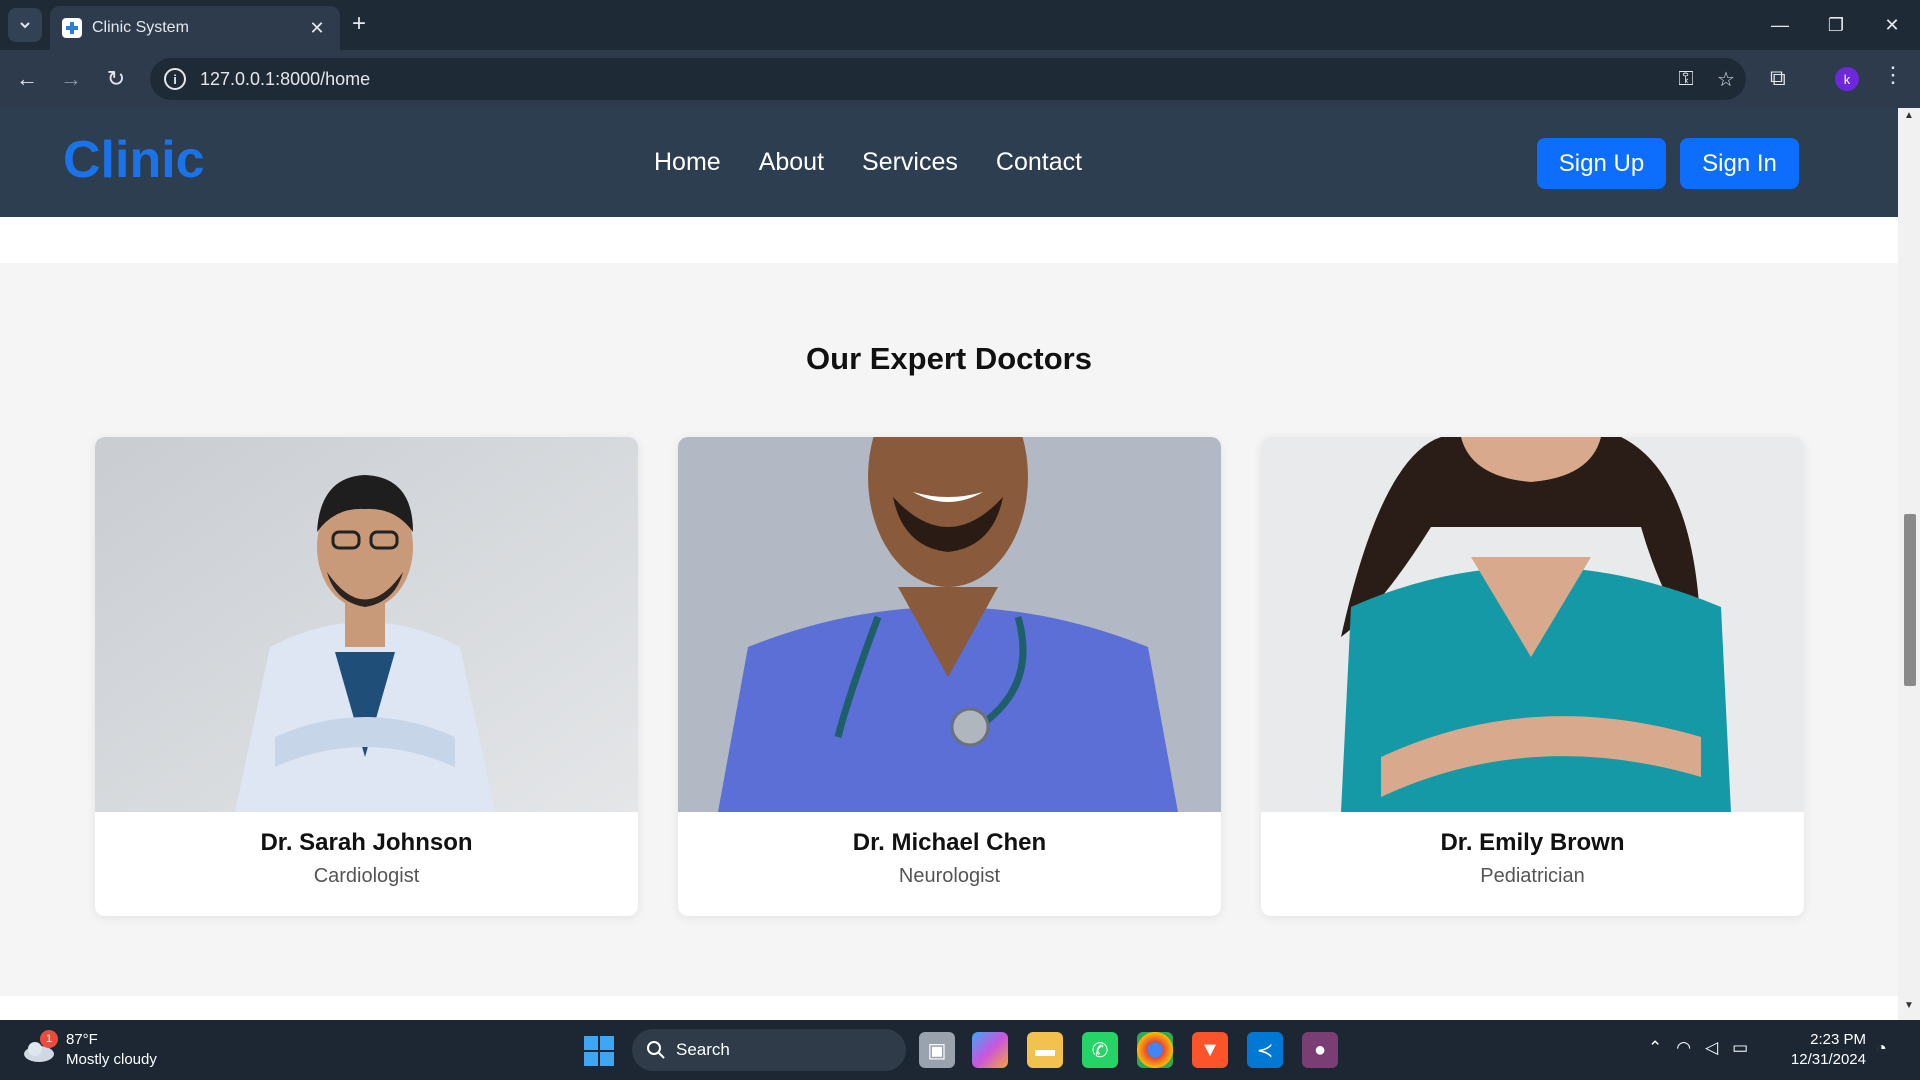 The height and width of the screenshot is (1080, 1920). Describe the element at coordinates (656, 1050) in the screenshot. I see `search-icon` at that location.